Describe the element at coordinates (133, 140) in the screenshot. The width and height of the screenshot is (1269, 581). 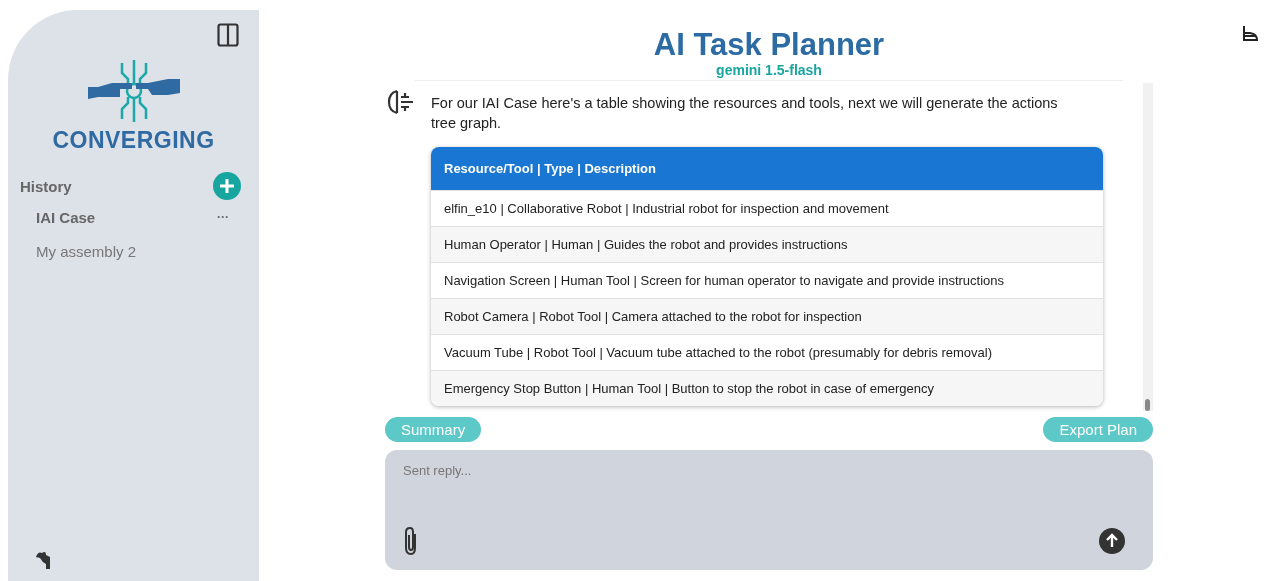
I see `logo-text: CONVERGING` at that location.